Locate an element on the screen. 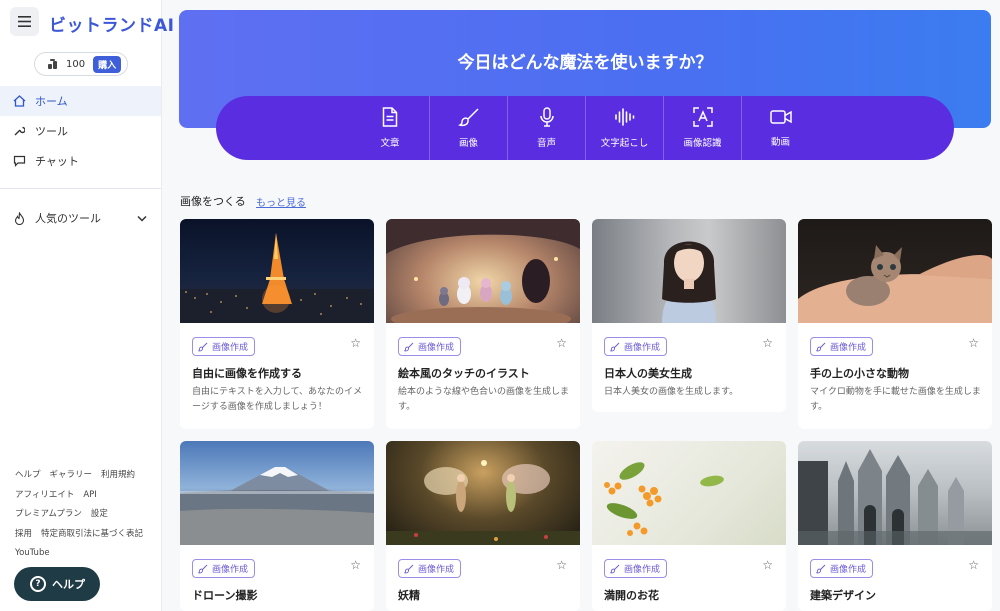 The image size is (1000, 611). credits-widget: 100 購入 is located at coordinates (81, 64).